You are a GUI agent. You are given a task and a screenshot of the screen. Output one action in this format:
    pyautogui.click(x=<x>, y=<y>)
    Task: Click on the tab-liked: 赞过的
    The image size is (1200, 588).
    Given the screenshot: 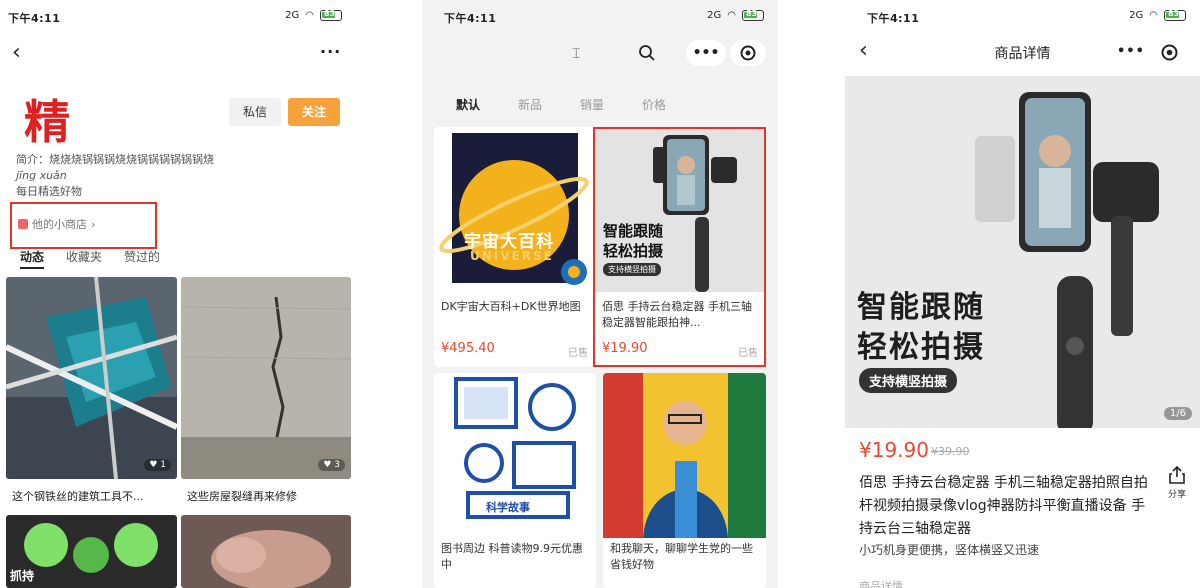 What is the action you would take?
    pyautogui.click(x=142, y=258)
    